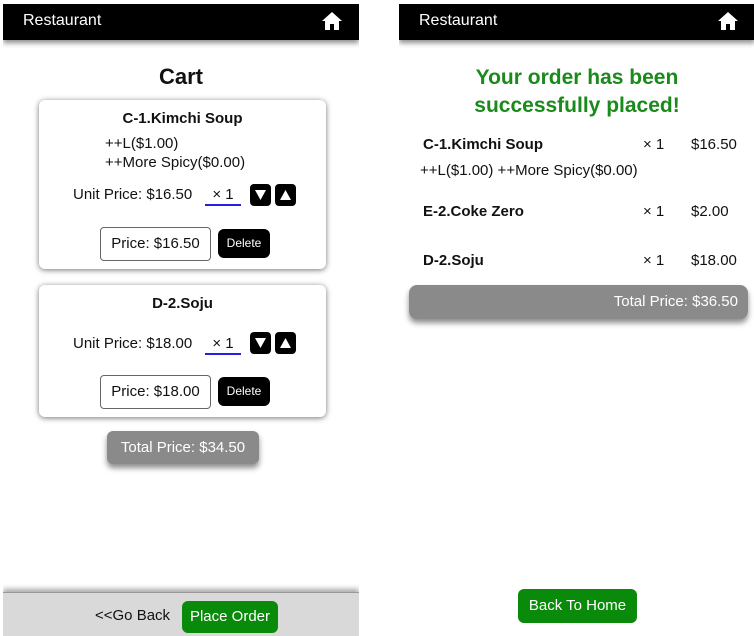 This screenshot has width=754, height=636. What do you see at coordinates (142, 143) in the screenshot?
I see `item-option: ++L($1.00)` at bounding box center [142, 143].